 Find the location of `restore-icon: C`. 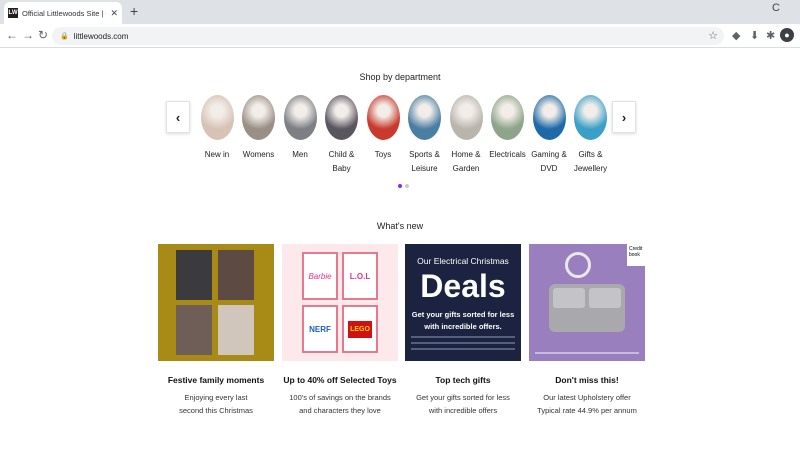

restore-icon: C is located at coordinates (776, 8).